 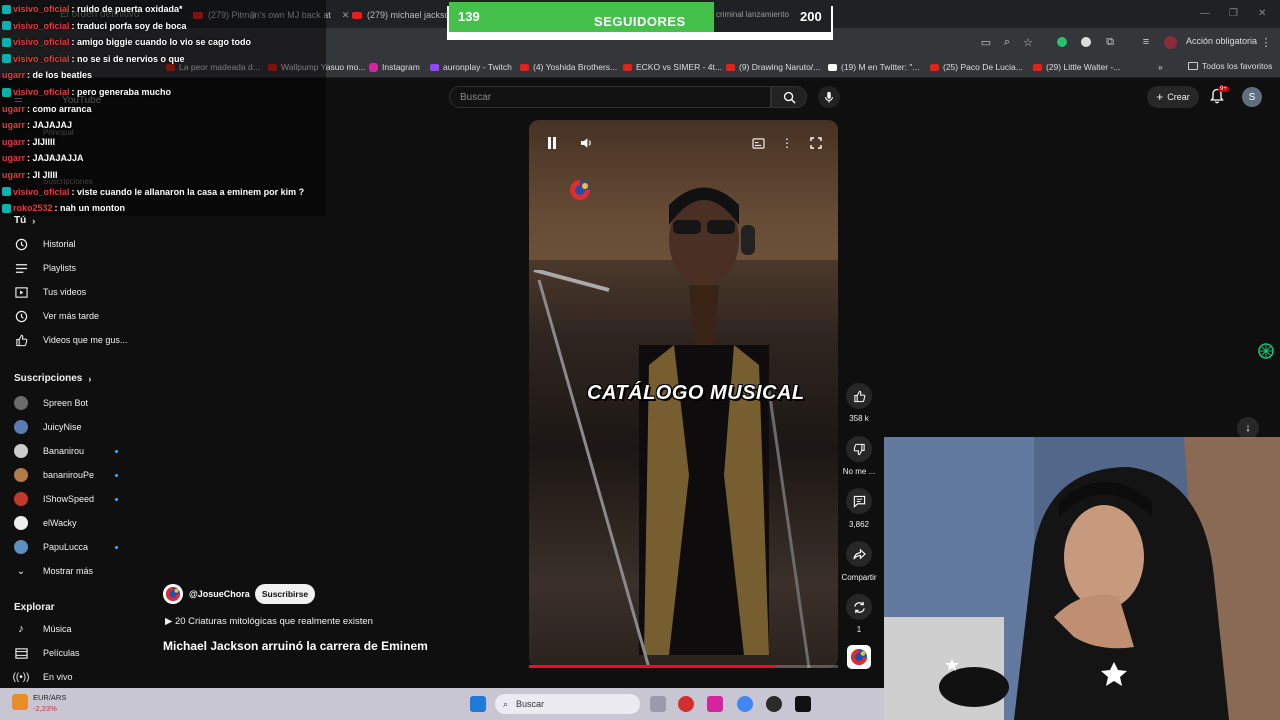 I want to click on sidebar-item-watch-later: Ver más tarde, so click(x=56, y=316).